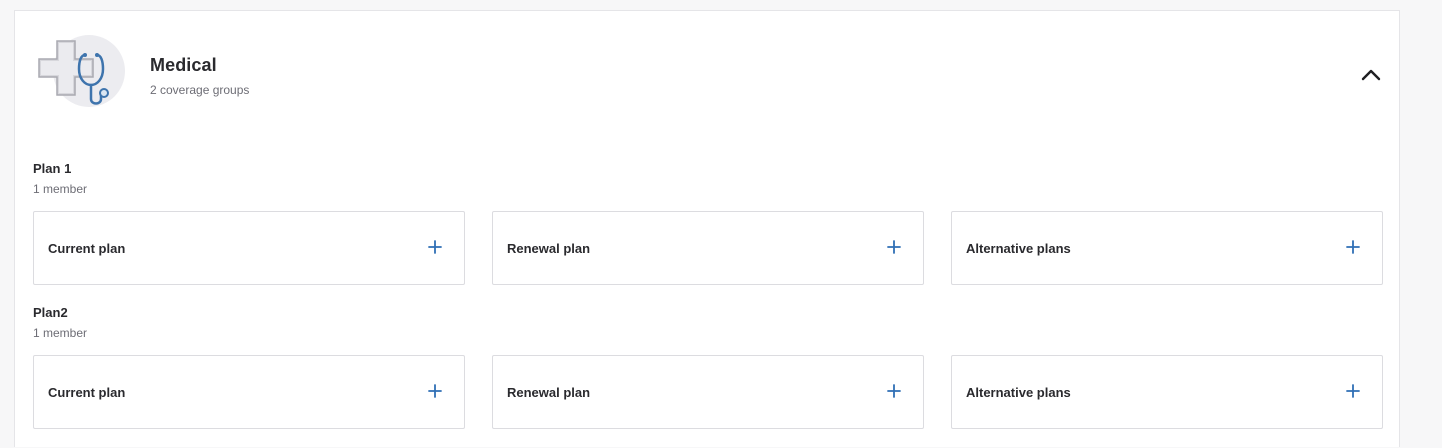  I want to click on section-subtitle: 2 coverage groups, so click(200, 90).